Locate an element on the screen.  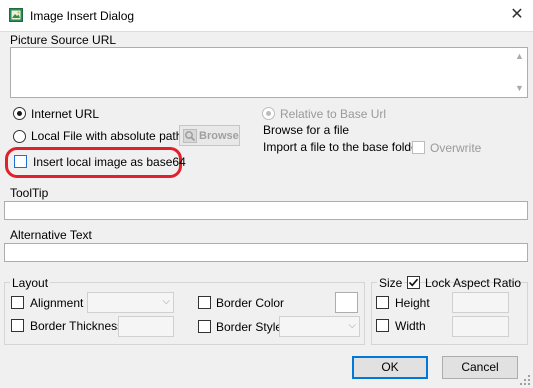
browse-for-file-label: Browse for a file is located at coordinates (306, 130).